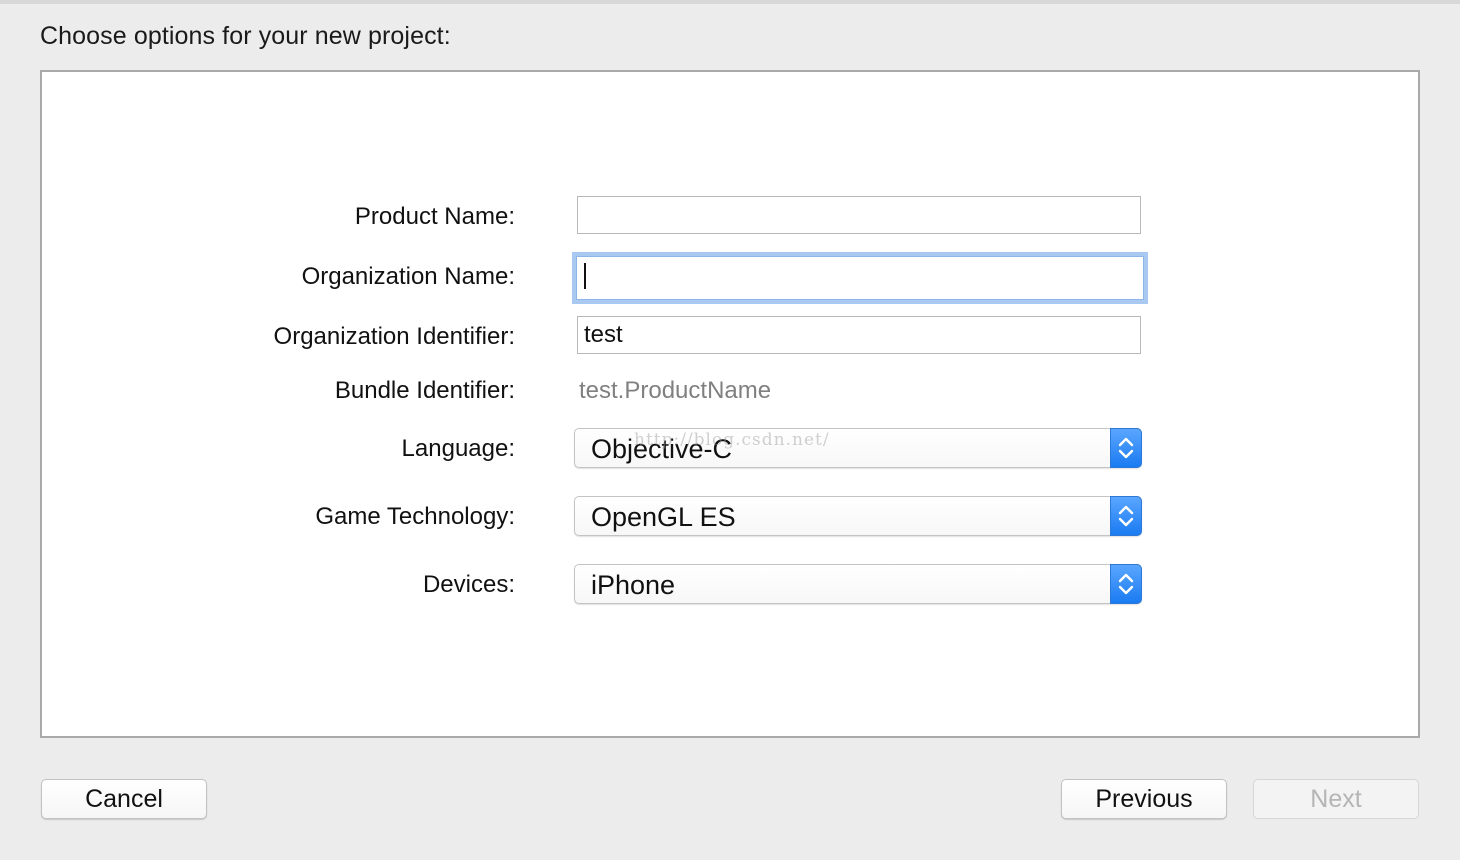 The height and width of the screenshot is (860, 1460). What do you see at coordinates (458, 448) in the screenshot?
I see `language-label: Language:` at bounding box center [458, 448].